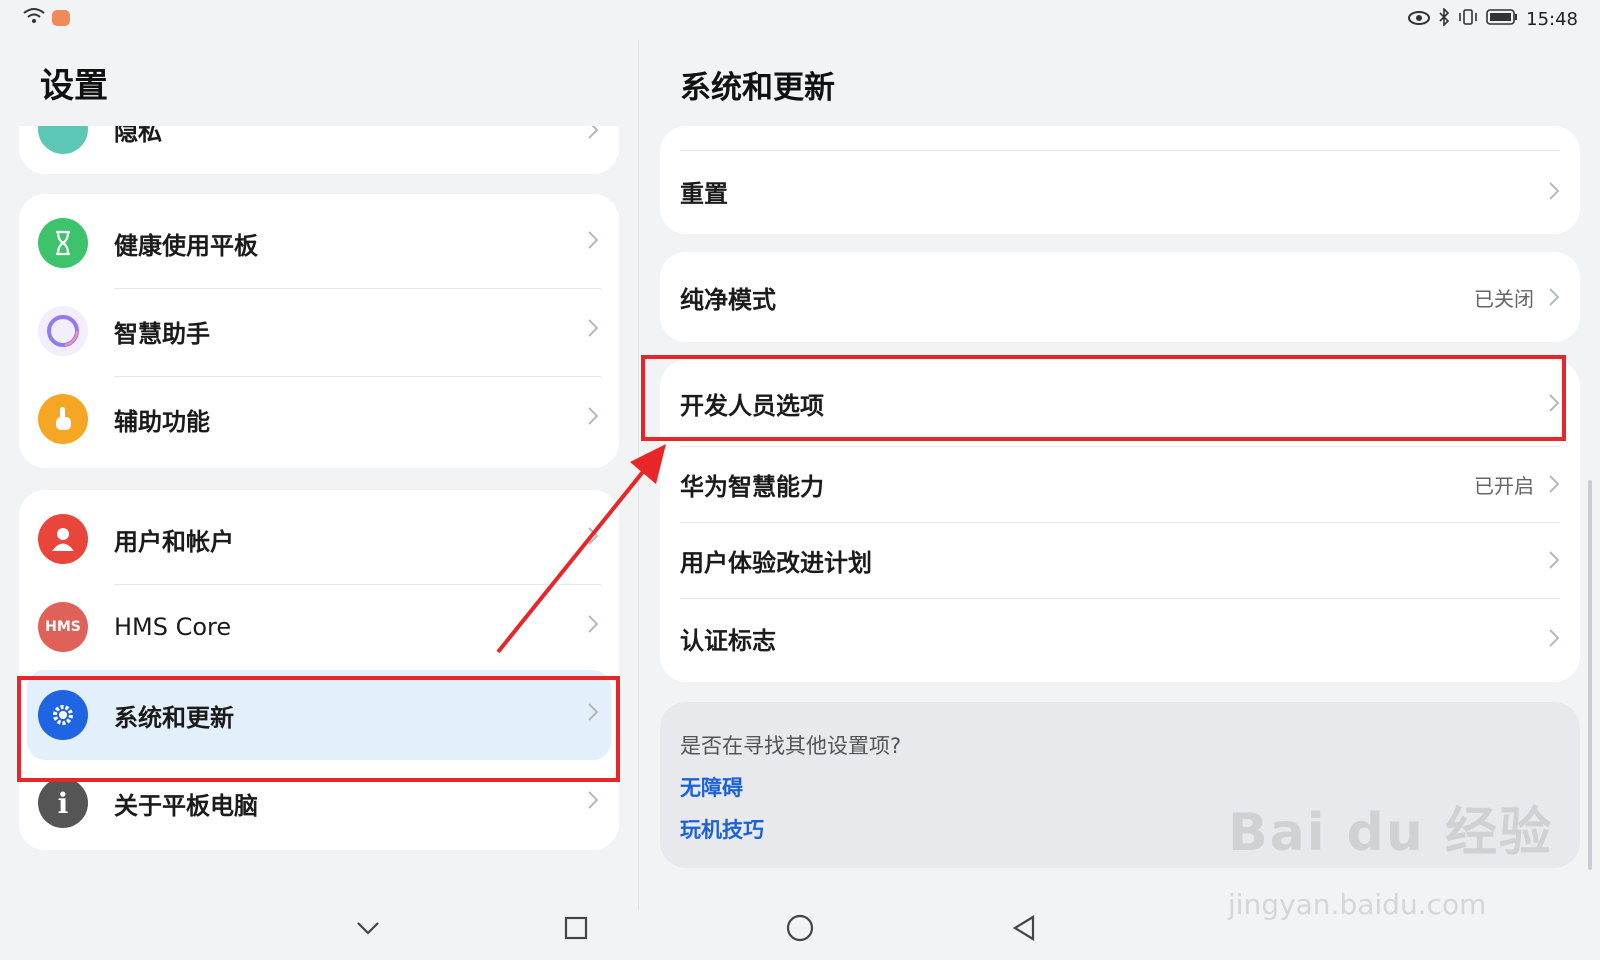 The width and height of the screenshot is (1600, 960). I want to click on navigation-bar, so click(800, 930).